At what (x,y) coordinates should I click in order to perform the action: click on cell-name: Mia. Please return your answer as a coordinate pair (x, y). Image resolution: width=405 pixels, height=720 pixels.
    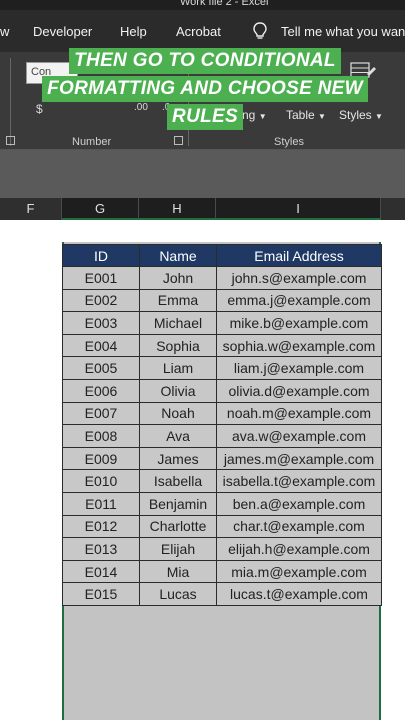
    Looking at the image, I should click on (178, 571).